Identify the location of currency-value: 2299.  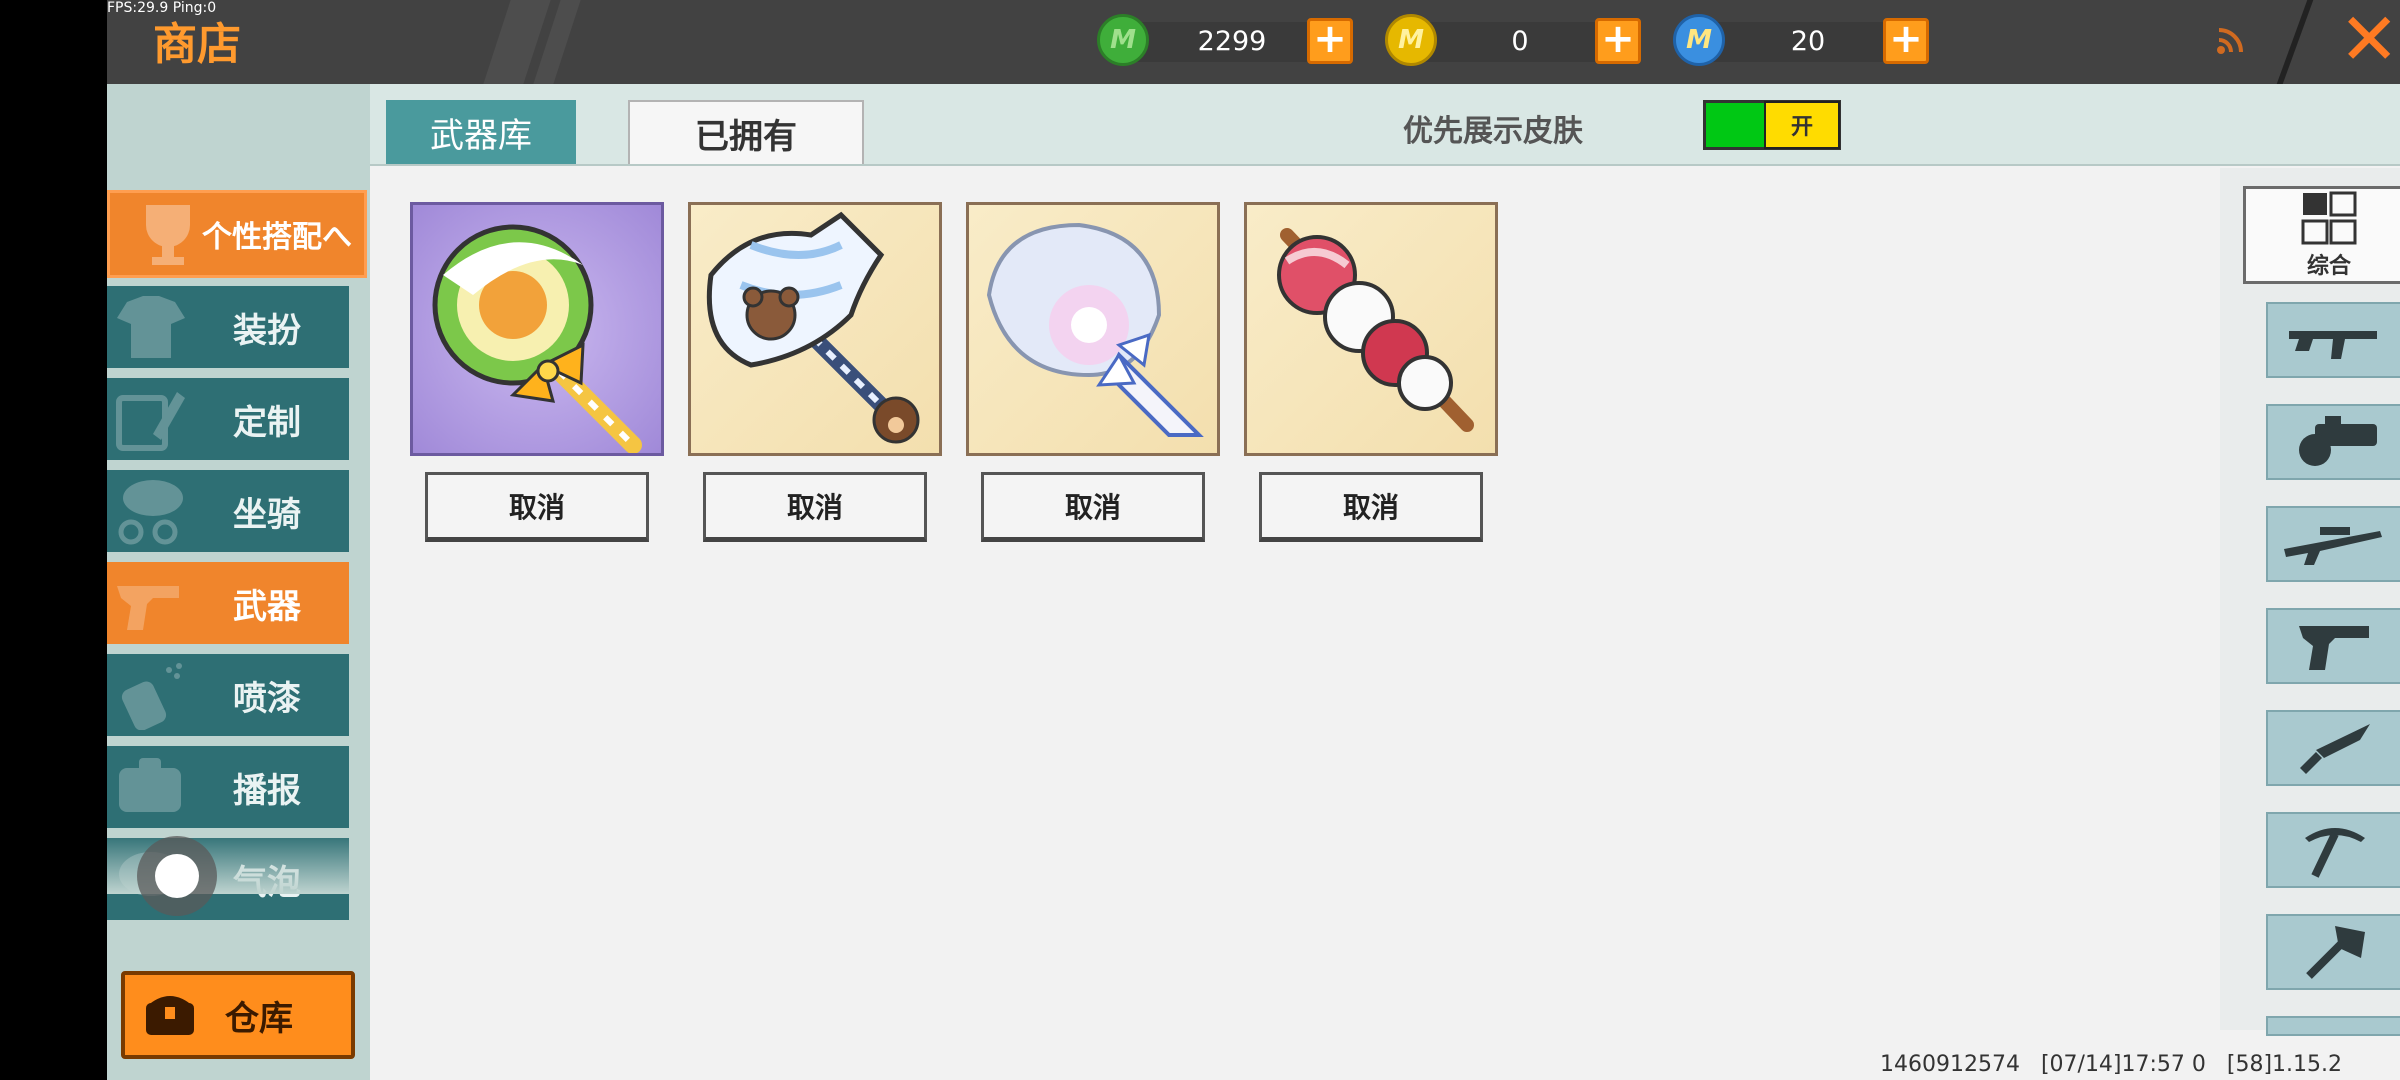
(1232, 41).